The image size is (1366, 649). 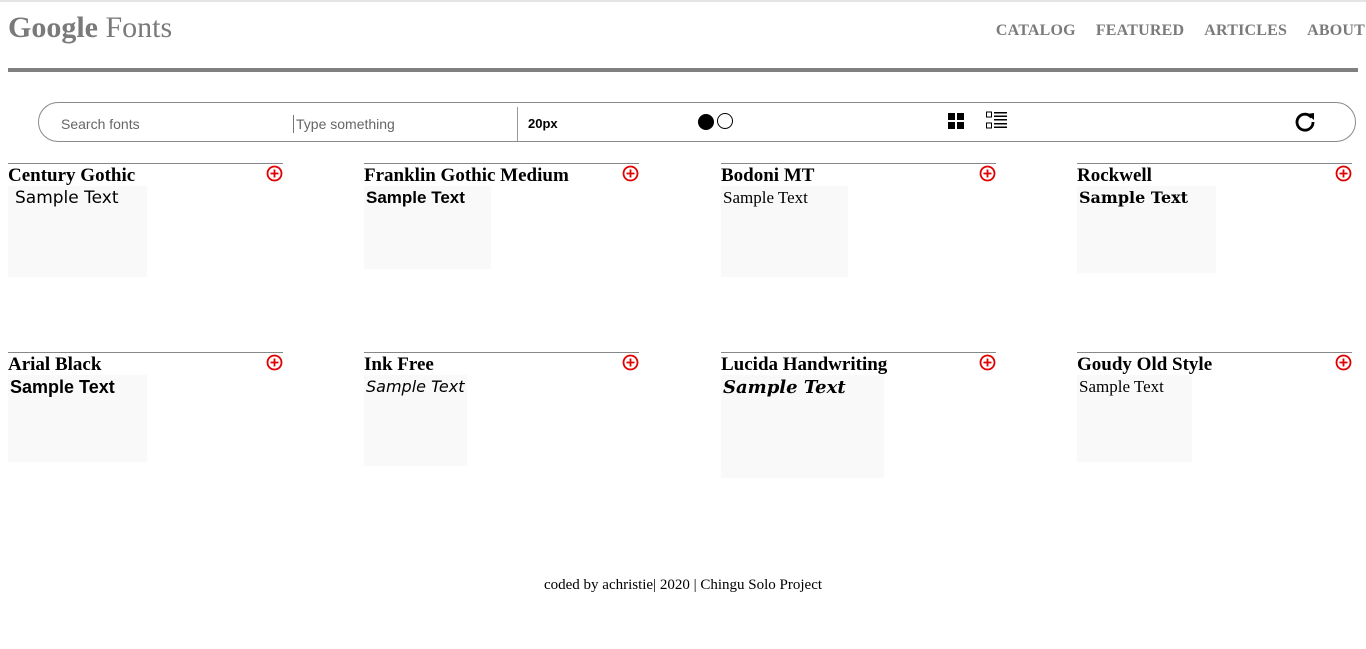 What do you see at coordinates (1140, 31) in the screenshot?
I see `nav-featured: FEATURED` at bounding box center [1140, 31].